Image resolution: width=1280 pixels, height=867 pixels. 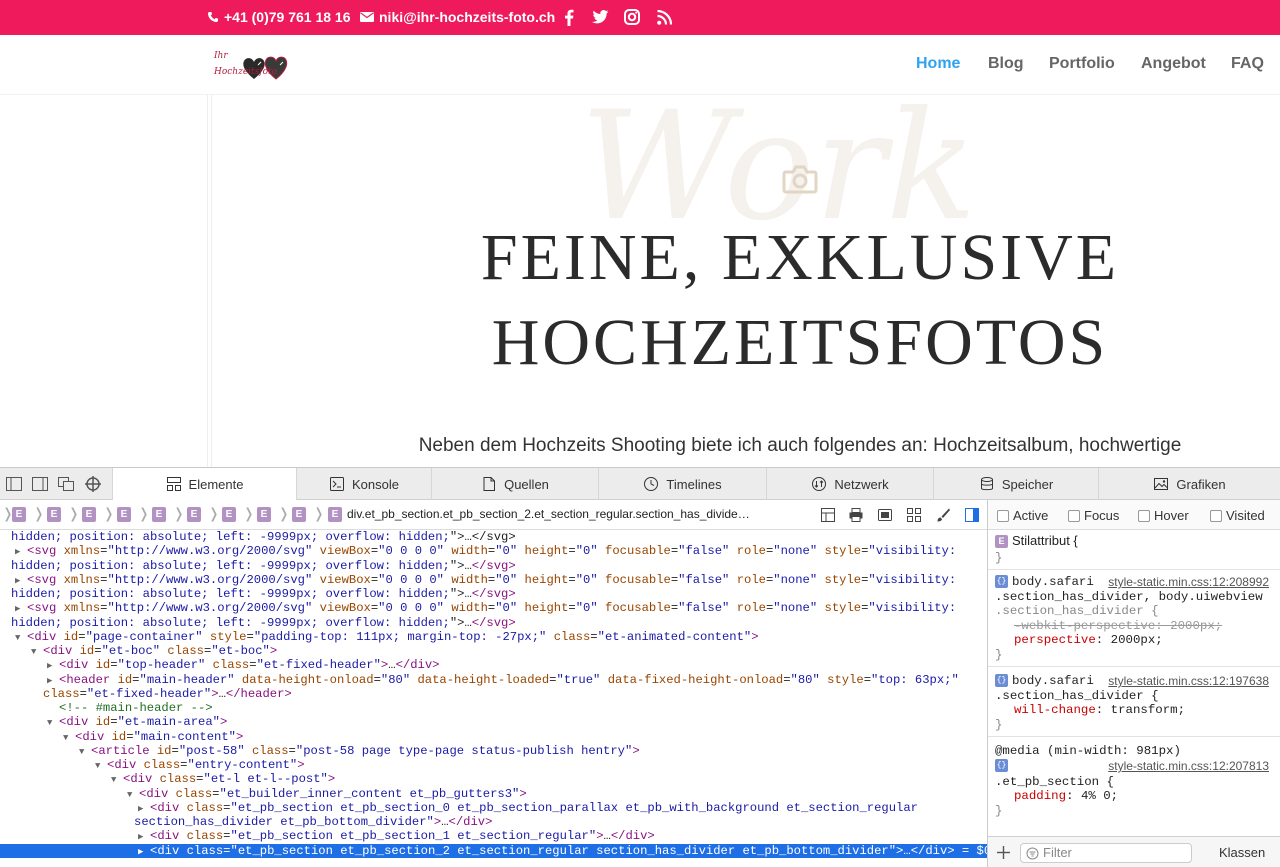 I want to click on sidebar-toggle-icon, so click(x=972, y=515).